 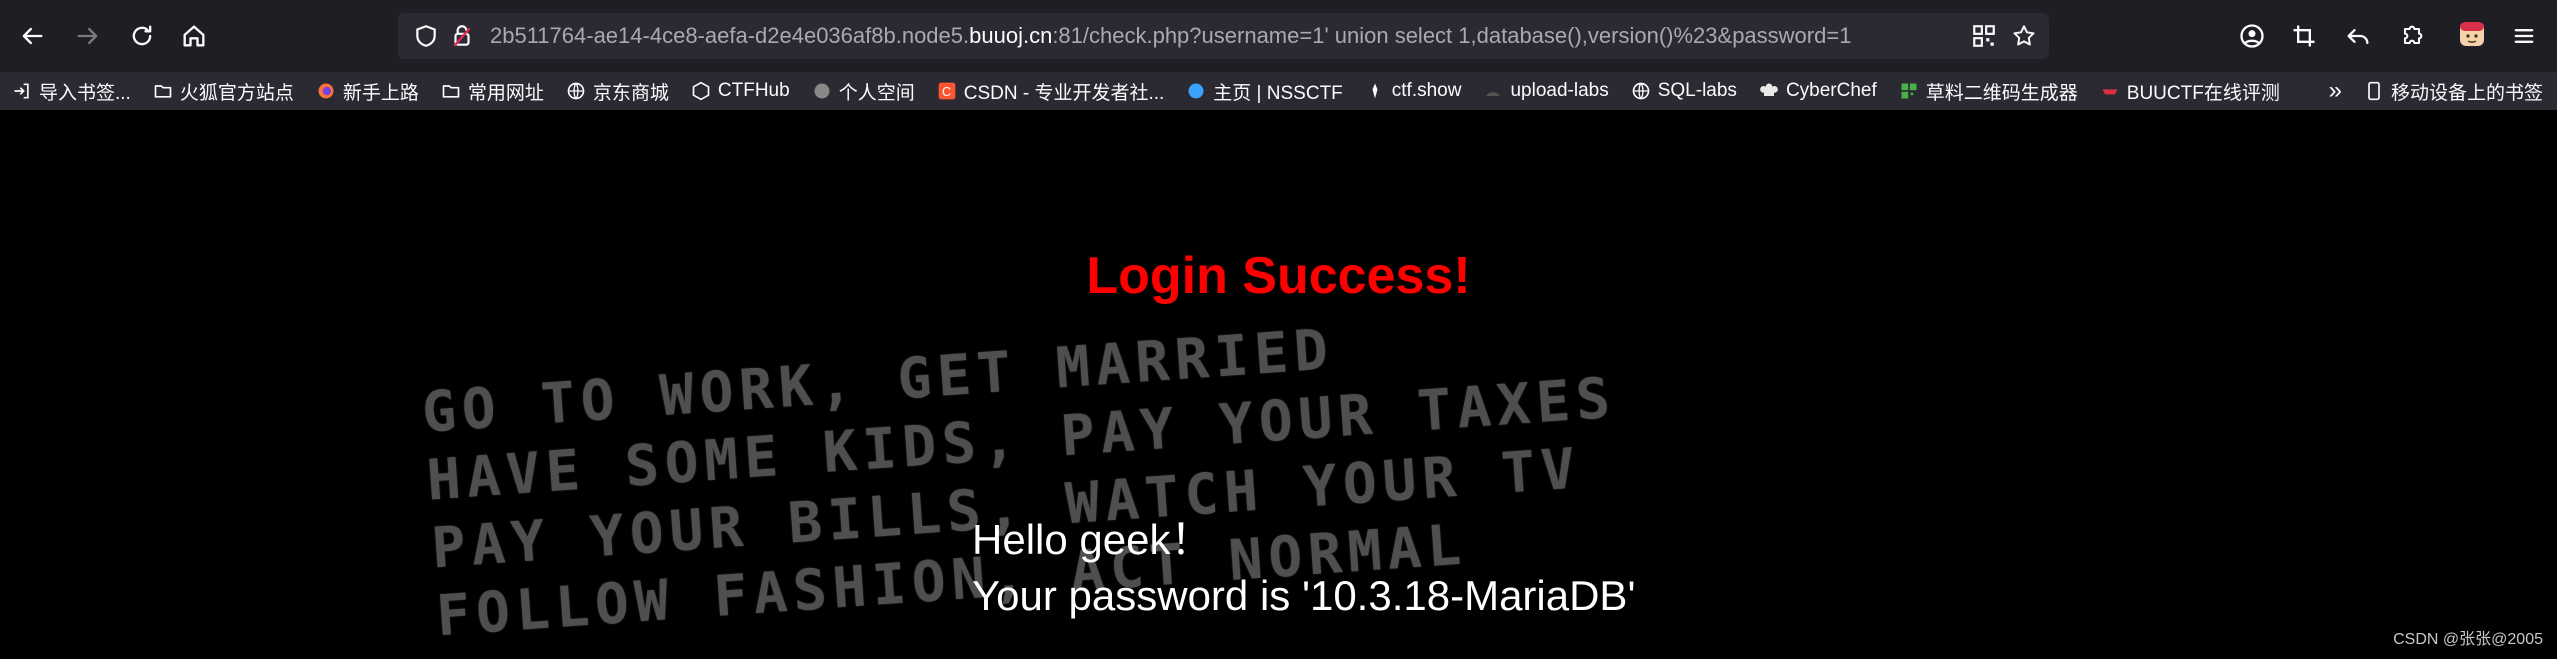 I want to click on insecure-lock-icon, so click(x=462, y=36).